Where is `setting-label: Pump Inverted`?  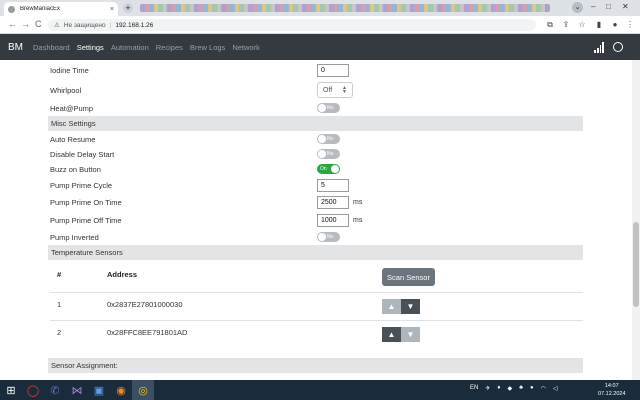 setting-label: Pump Inverted is located at coordinates (74, 237).